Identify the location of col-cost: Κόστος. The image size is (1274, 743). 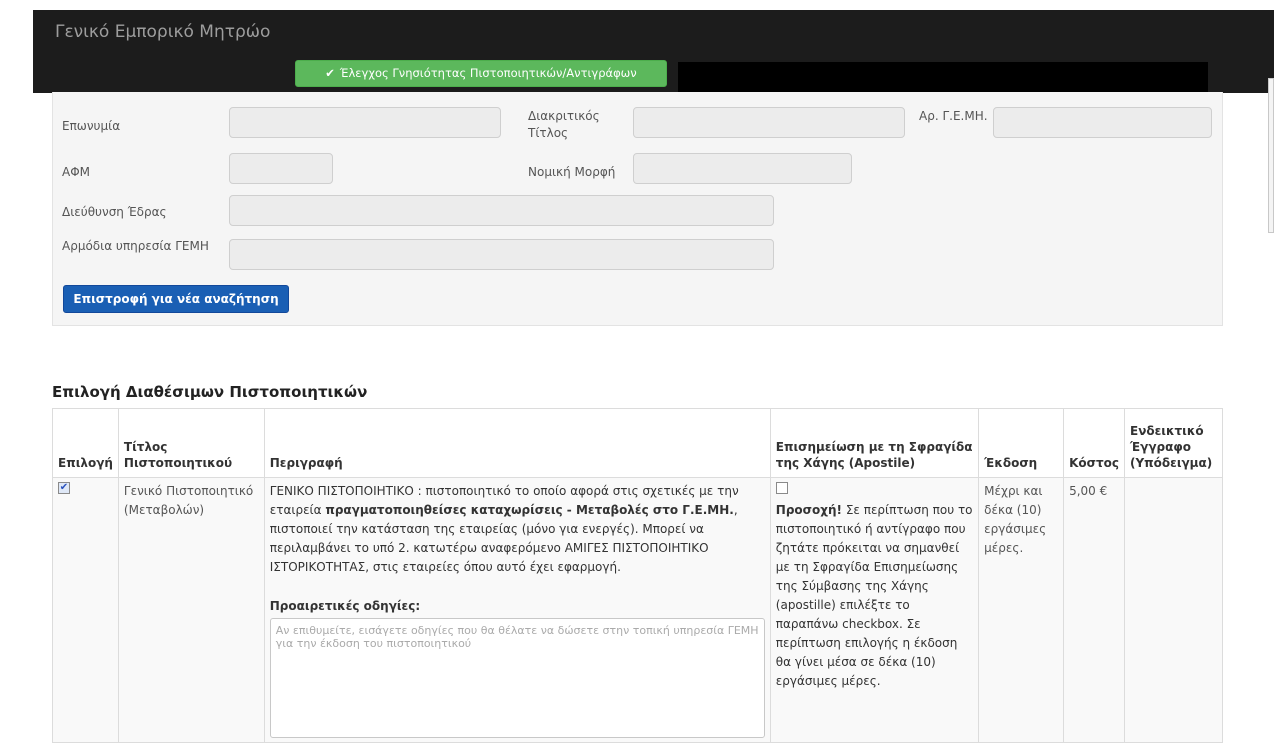
(1094, 443).